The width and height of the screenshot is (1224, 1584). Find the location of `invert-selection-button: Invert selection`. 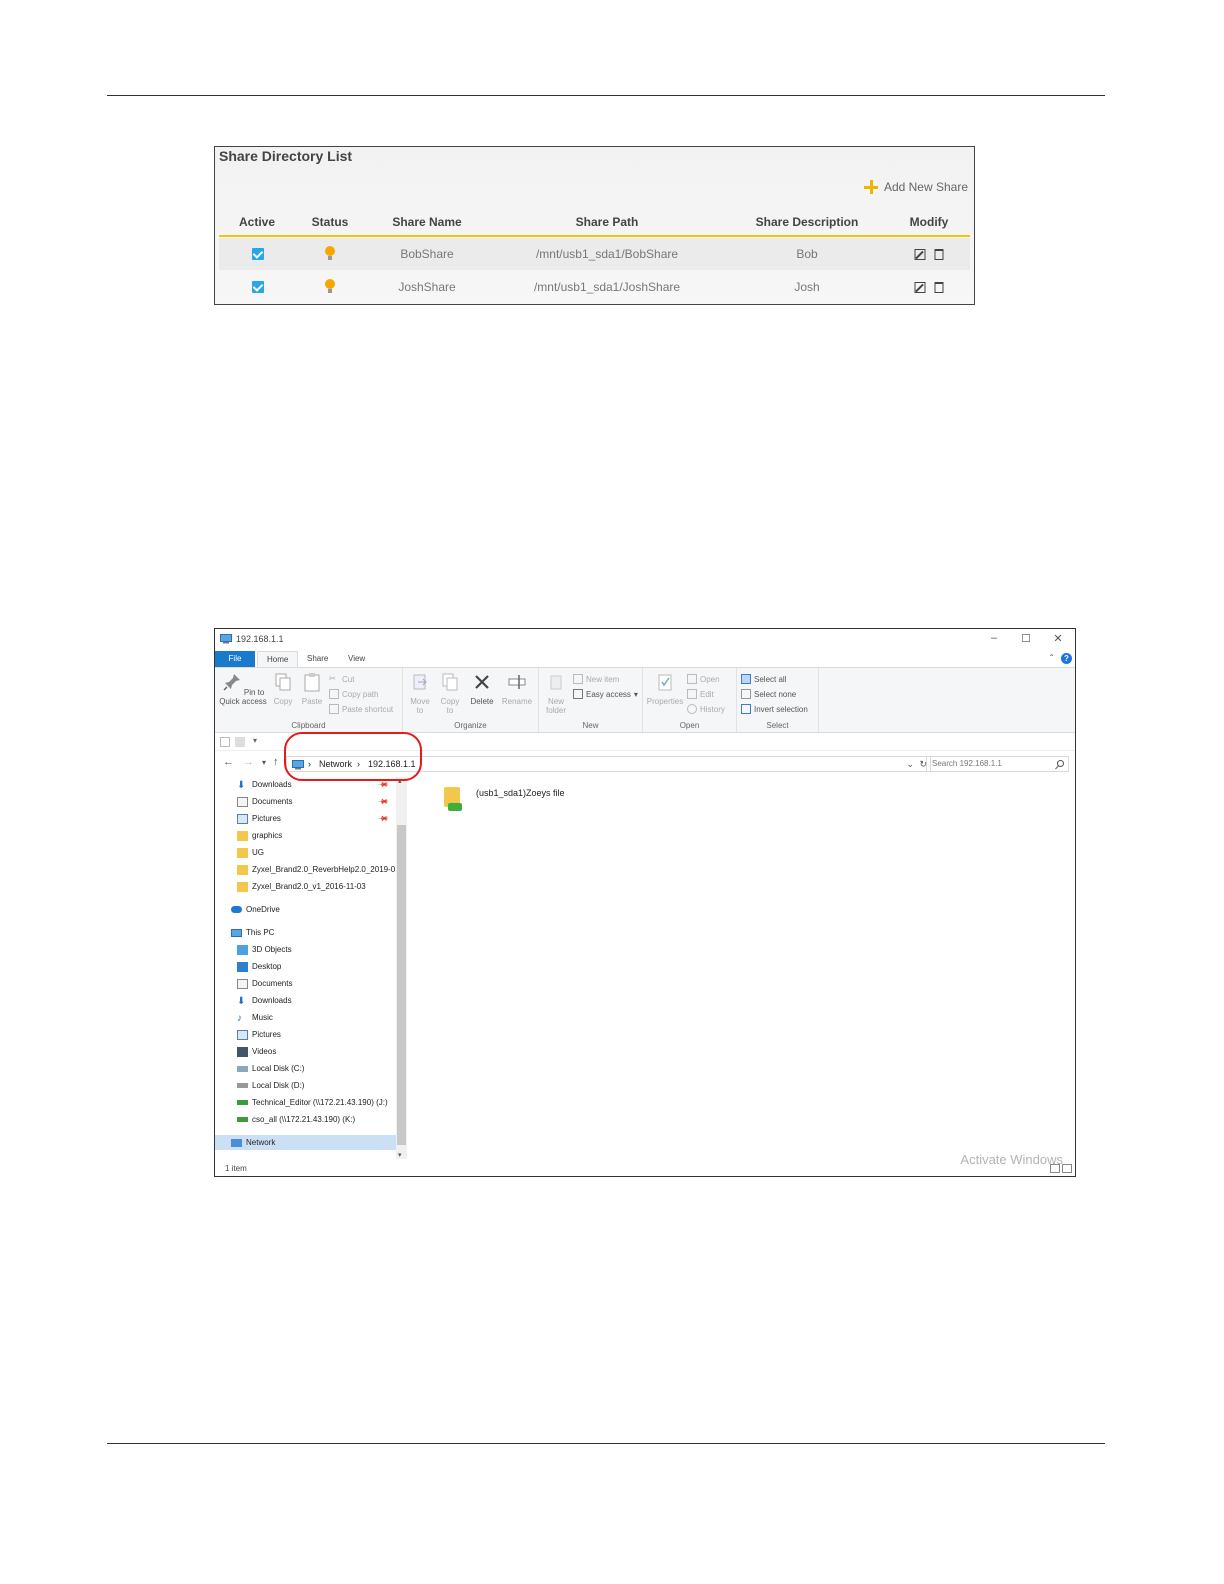

invert-selection-button: Invert selection is located at coordinates (774, 709).